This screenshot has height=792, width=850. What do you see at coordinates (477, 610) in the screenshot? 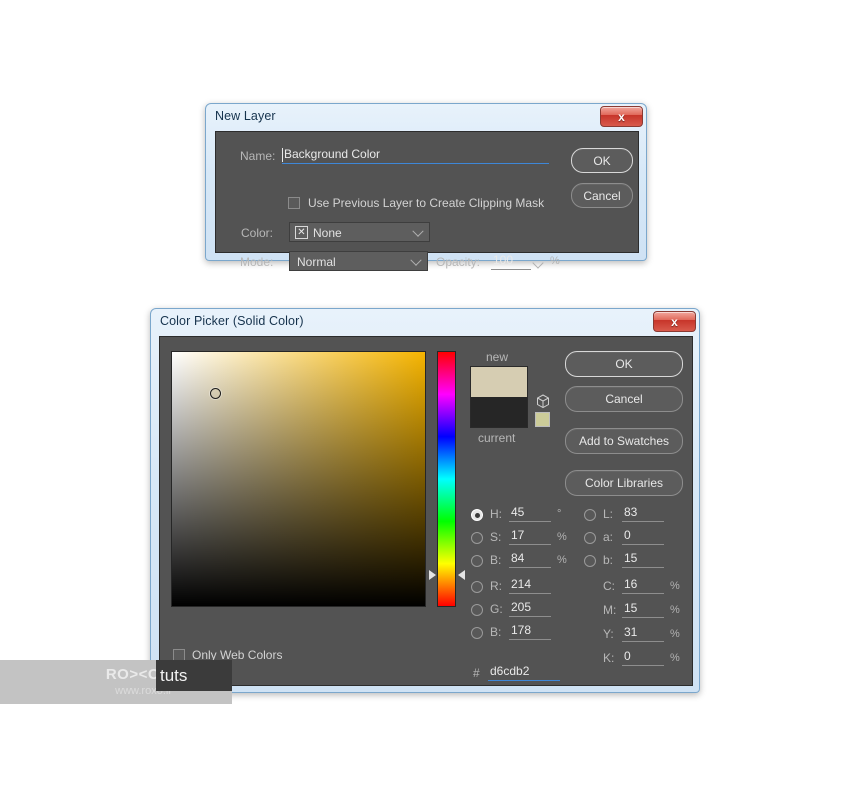
I see `radio-g` at bounding box center [477, 610].